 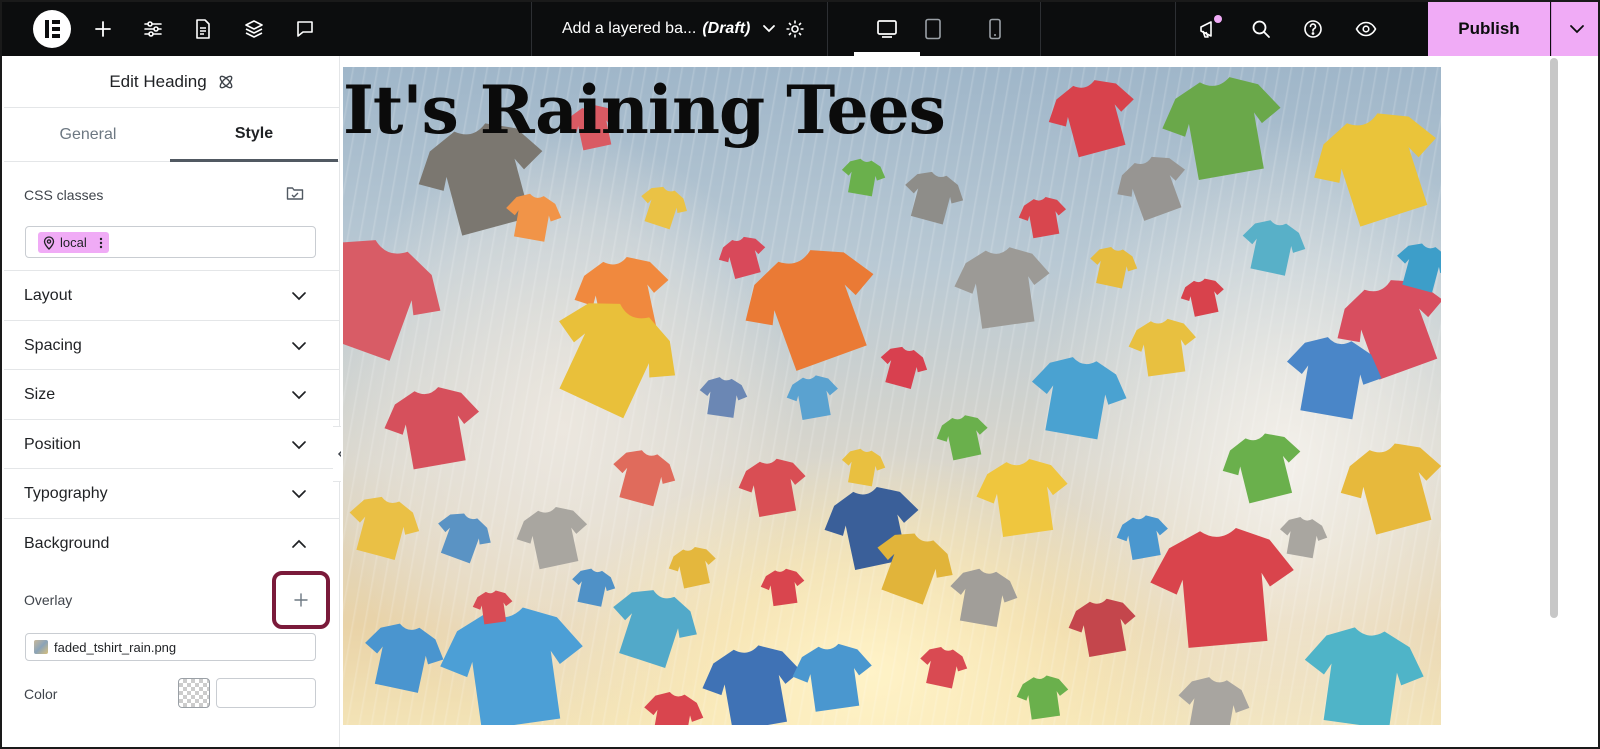 I want to click on preview-eye-icon, so click(x=1366, y=29).